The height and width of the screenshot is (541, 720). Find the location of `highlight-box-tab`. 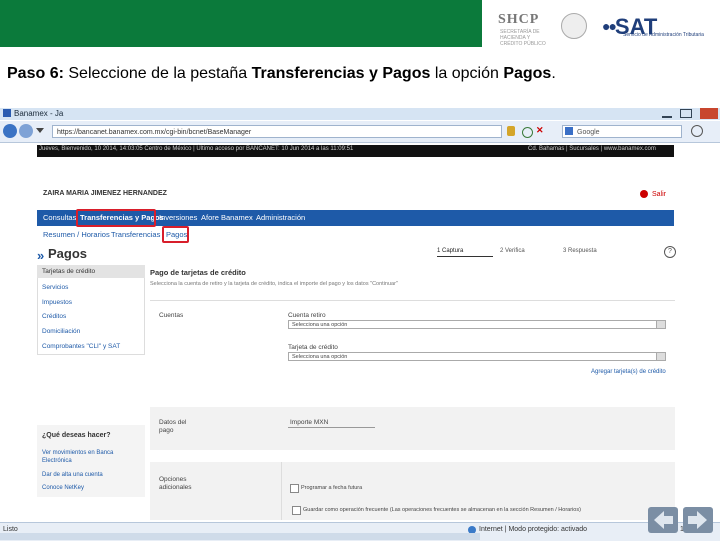

highlight-box-tab is located at coordinates (116, 218).